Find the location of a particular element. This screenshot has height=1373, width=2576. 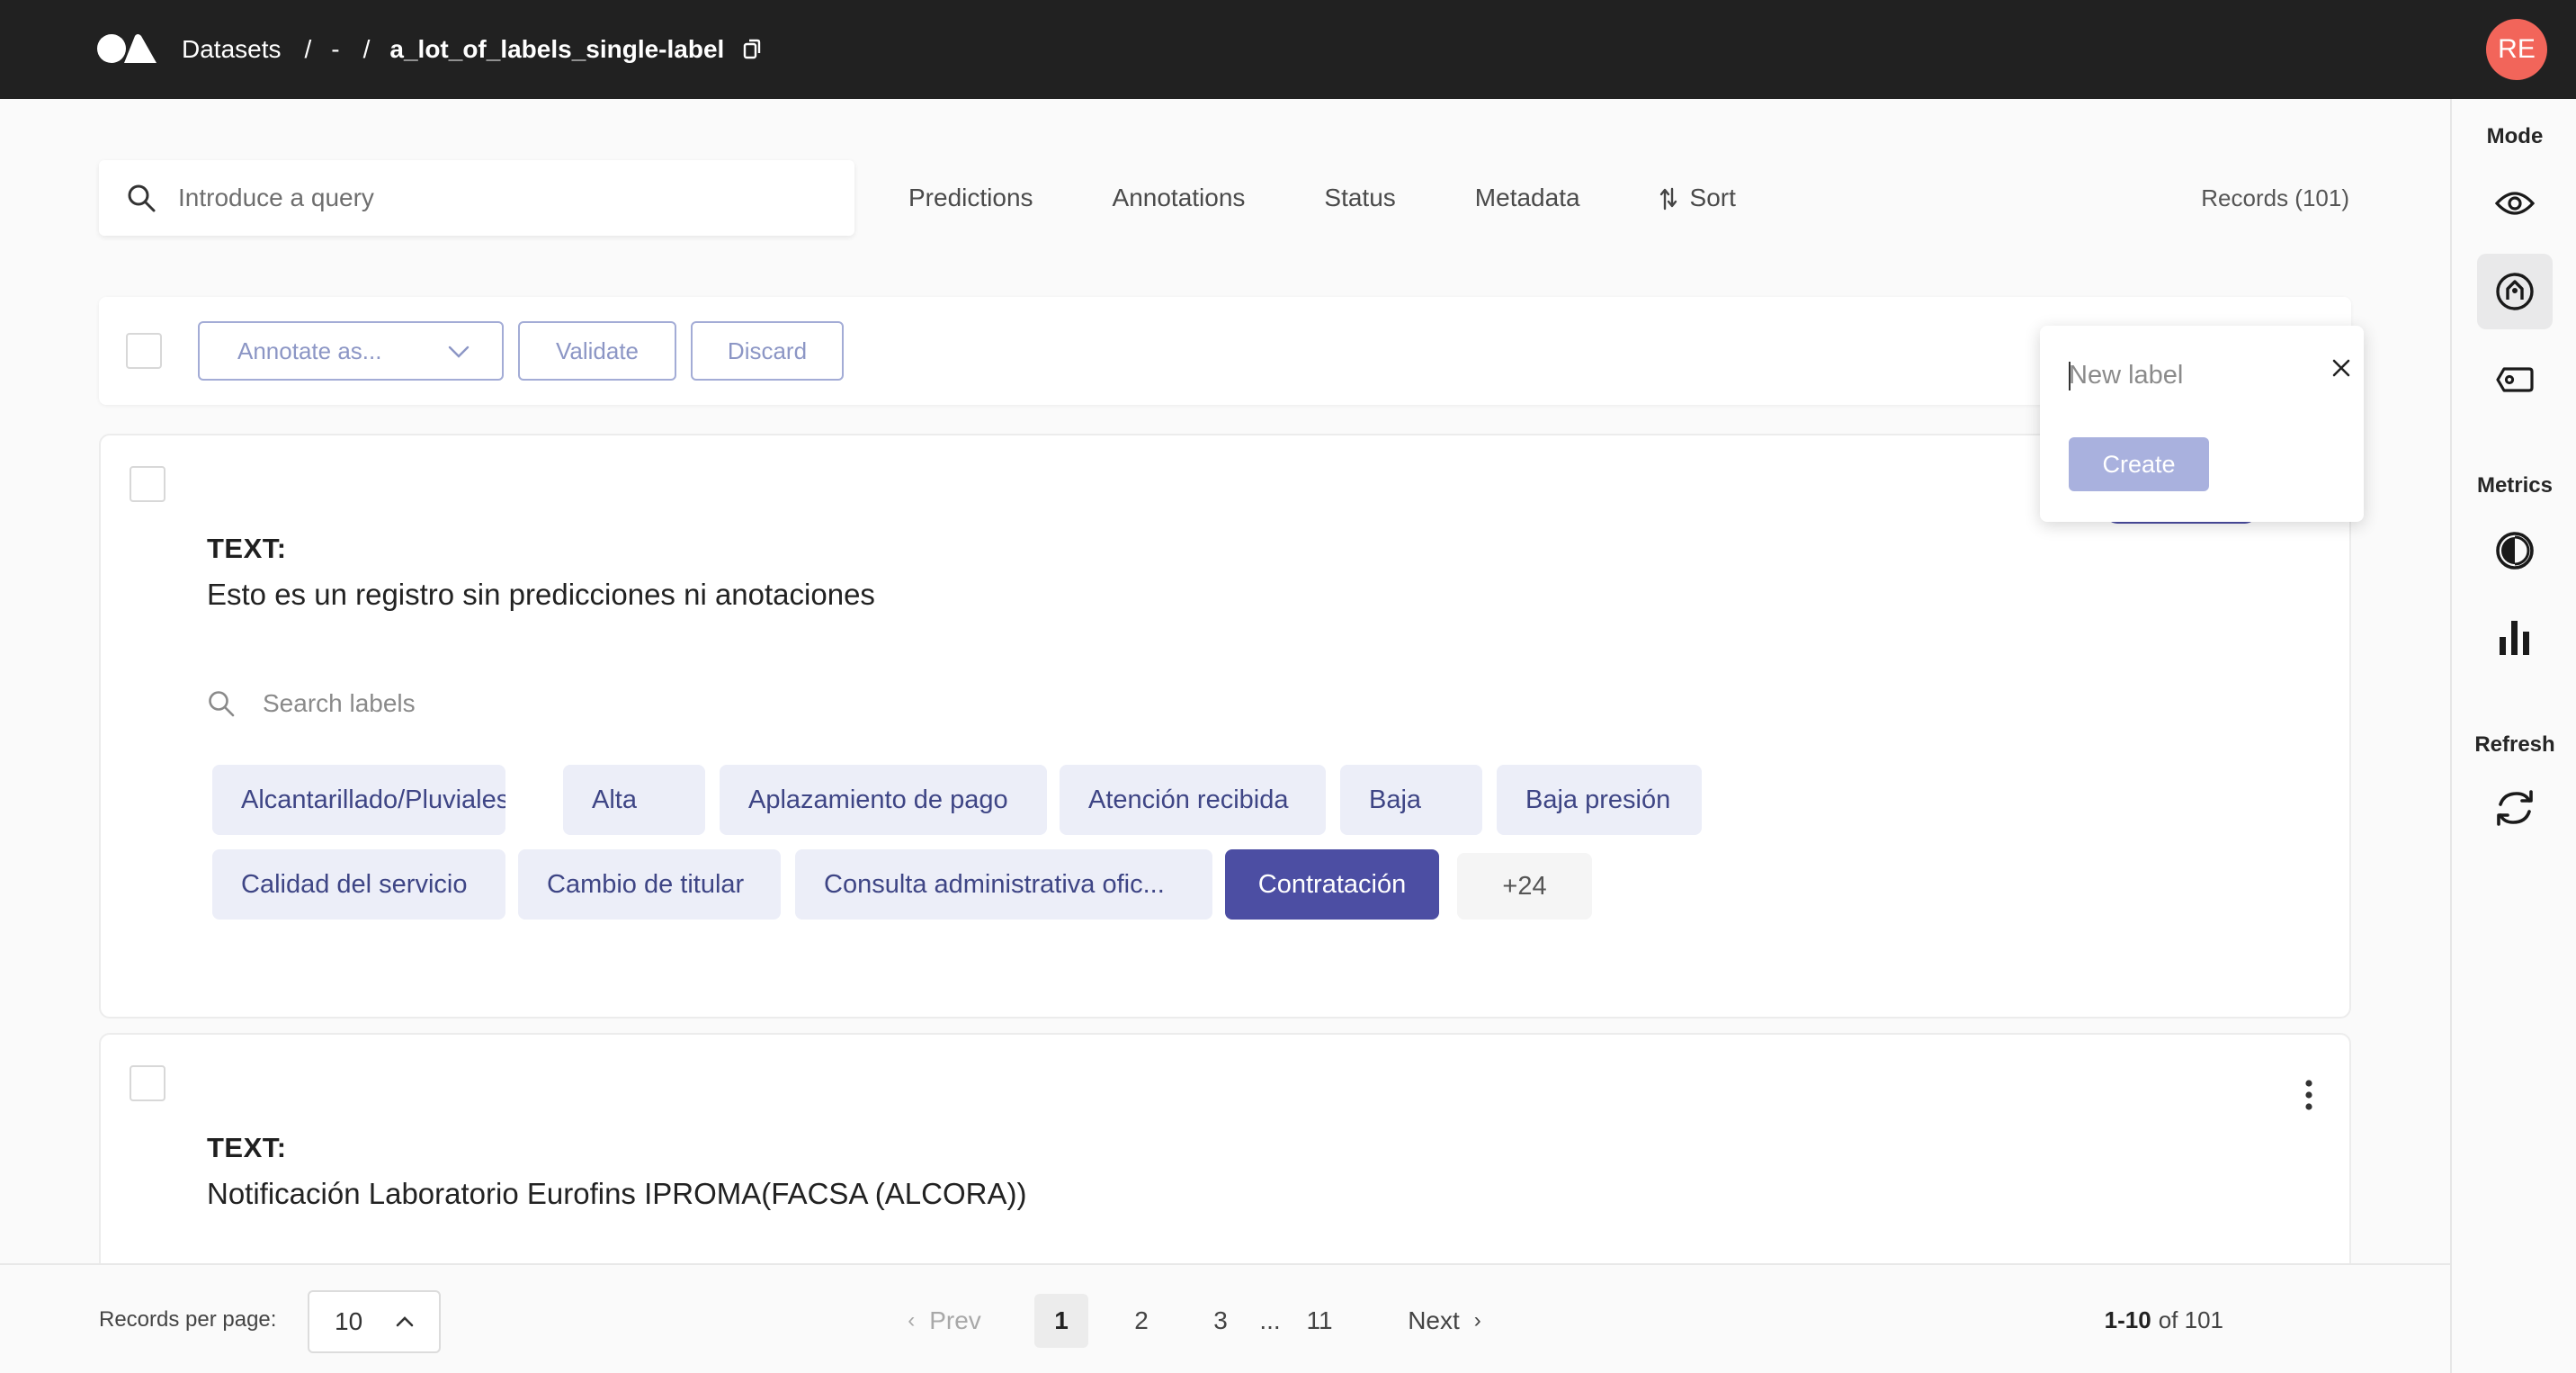

copy-icon is located at coordinates (752, 49).